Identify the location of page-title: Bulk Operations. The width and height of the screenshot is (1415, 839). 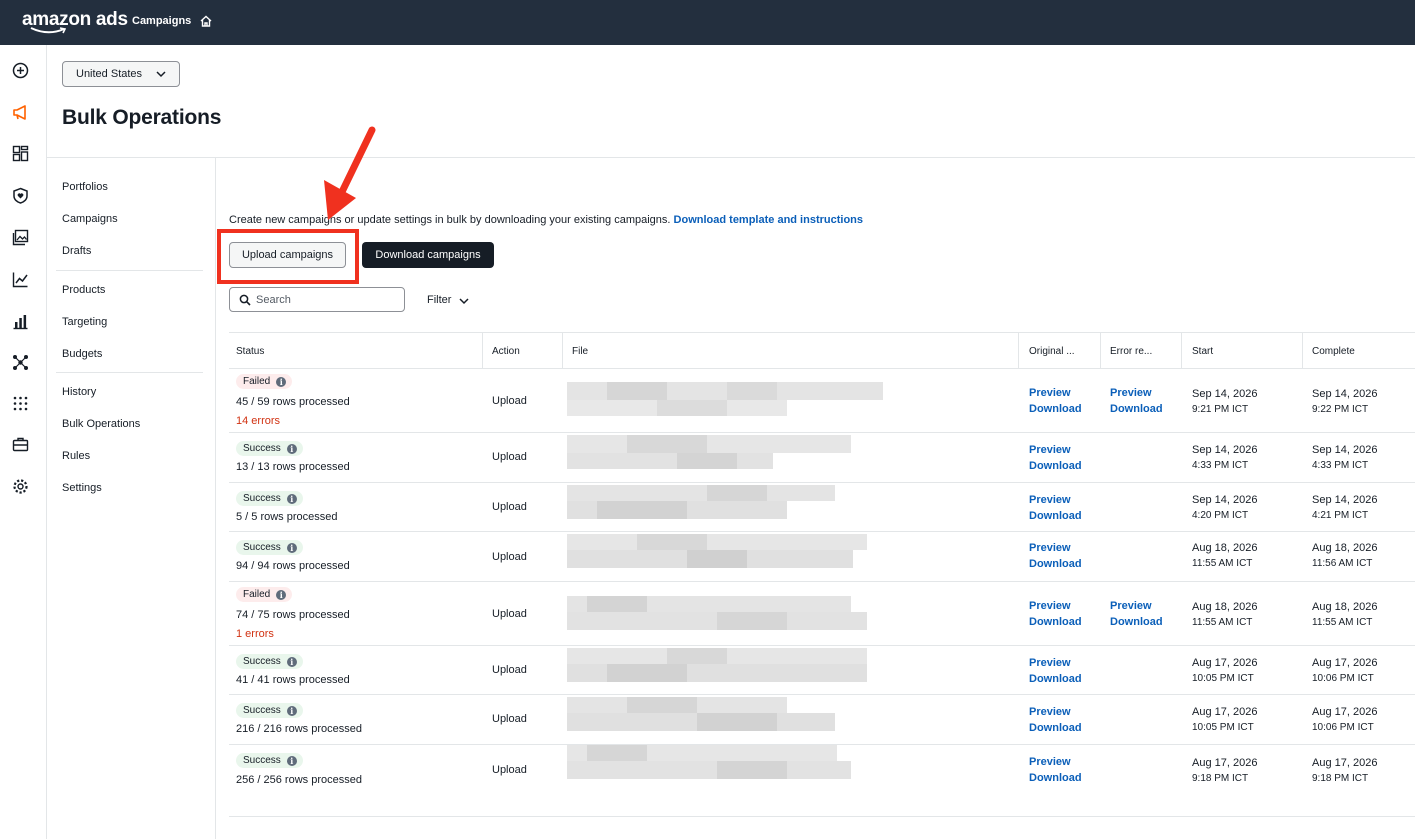
(142, 117).